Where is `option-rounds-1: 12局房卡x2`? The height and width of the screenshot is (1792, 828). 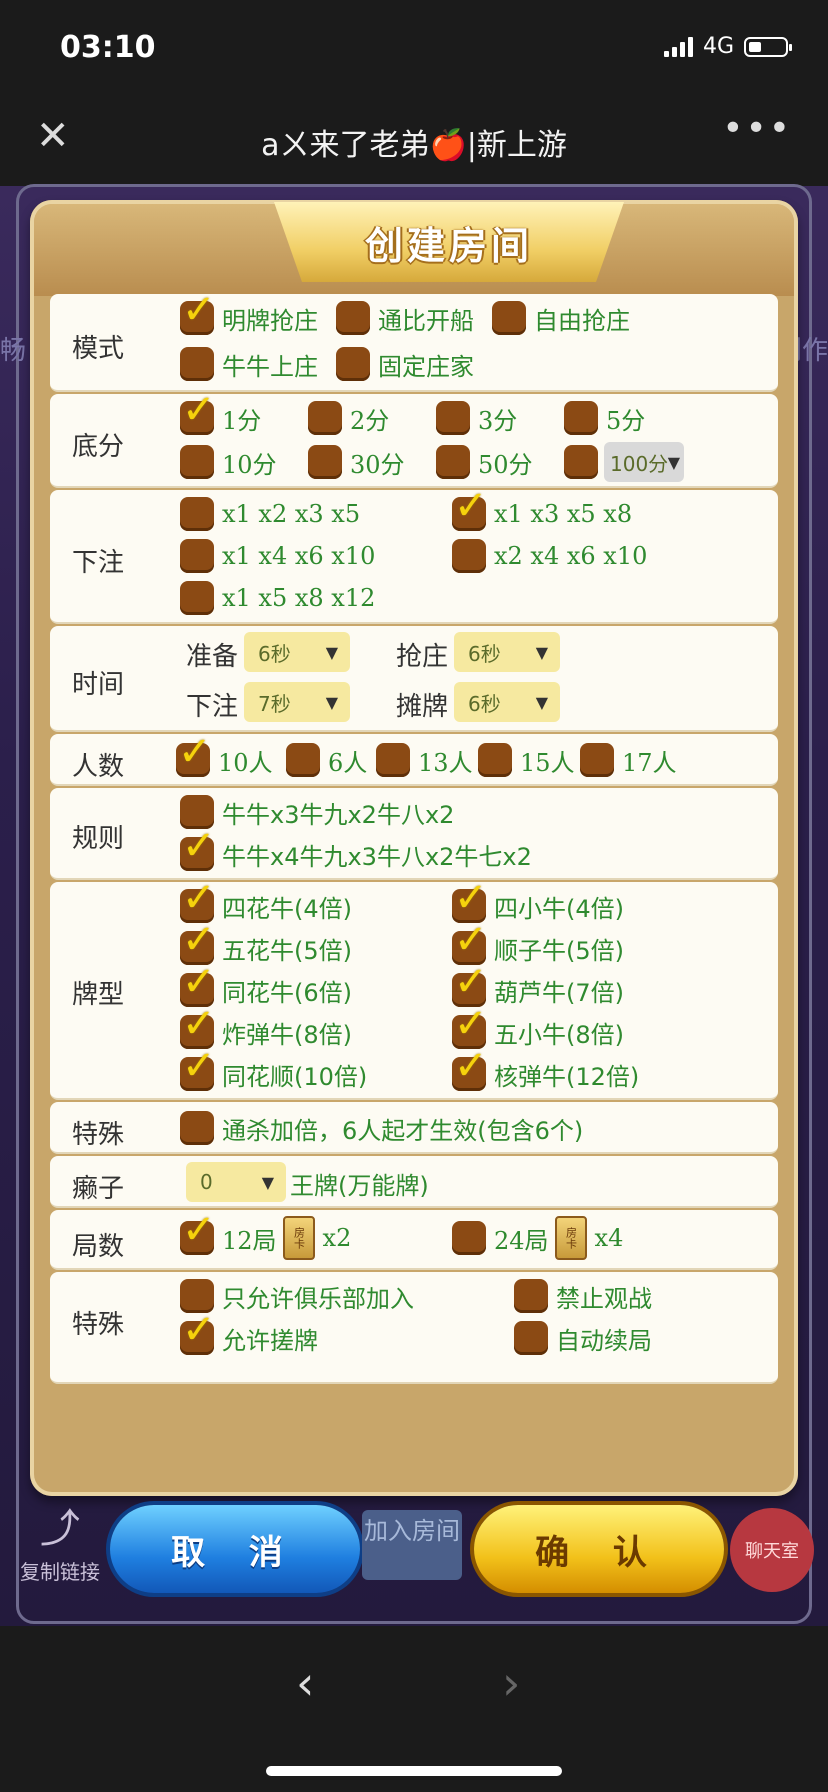
option-rounds-1: 12局房卡x2 is located at coordinates (265, 1233).